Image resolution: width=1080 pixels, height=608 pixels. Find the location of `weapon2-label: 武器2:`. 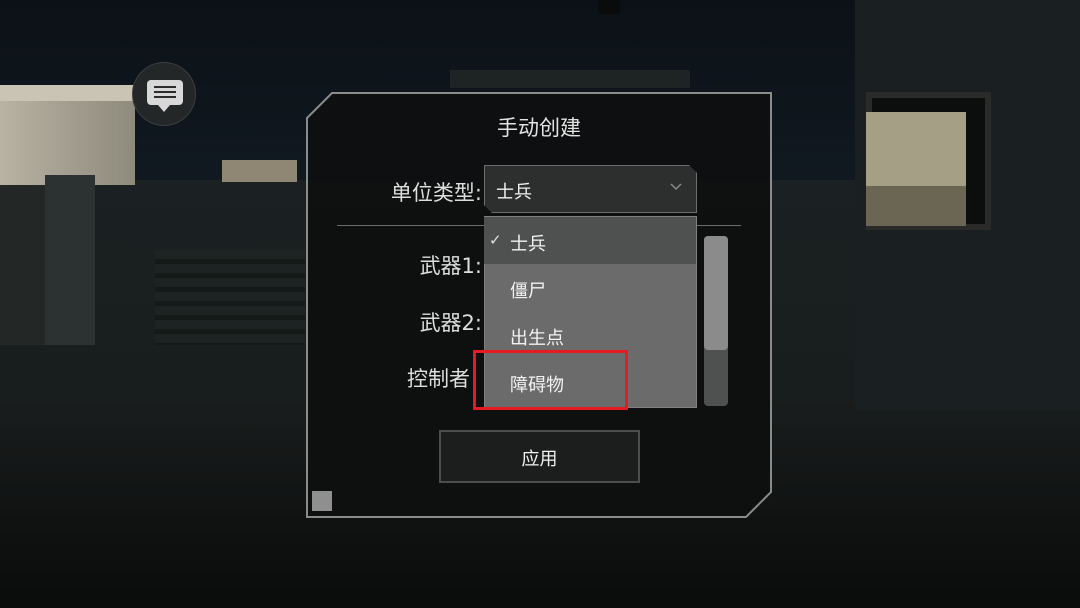

weapon2-label: 武器2: is located at coordinates (450, 323).